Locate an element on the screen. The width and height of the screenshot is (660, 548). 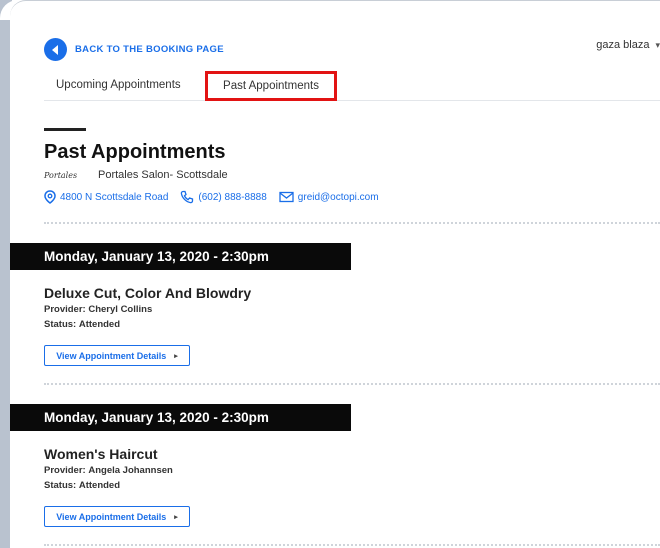
provider-name: Angela Johannsen is located at coordinates (130, 470).